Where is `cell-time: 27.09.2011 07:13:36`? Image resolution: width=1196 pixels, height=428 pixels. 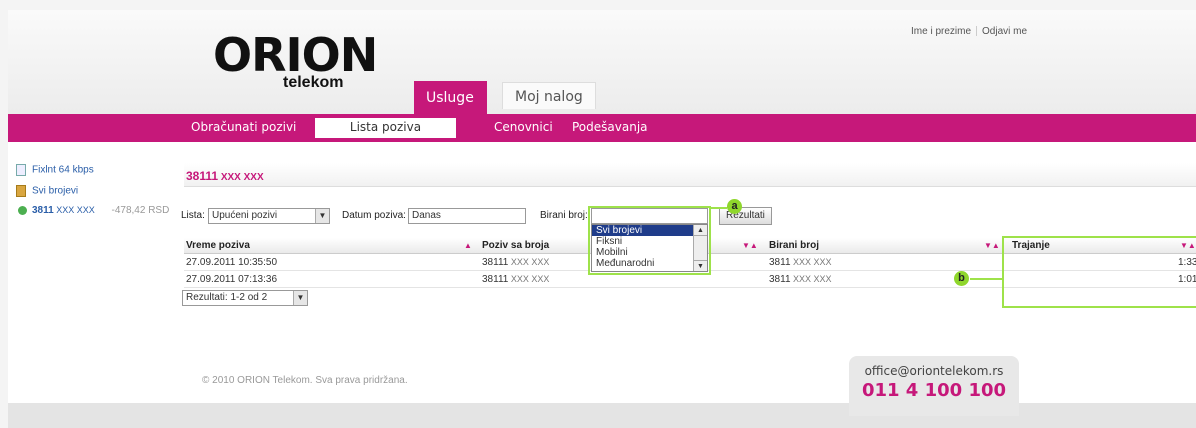 cell-time: 27.09.2011 07:13:36 is located at coordinates (232, 279).